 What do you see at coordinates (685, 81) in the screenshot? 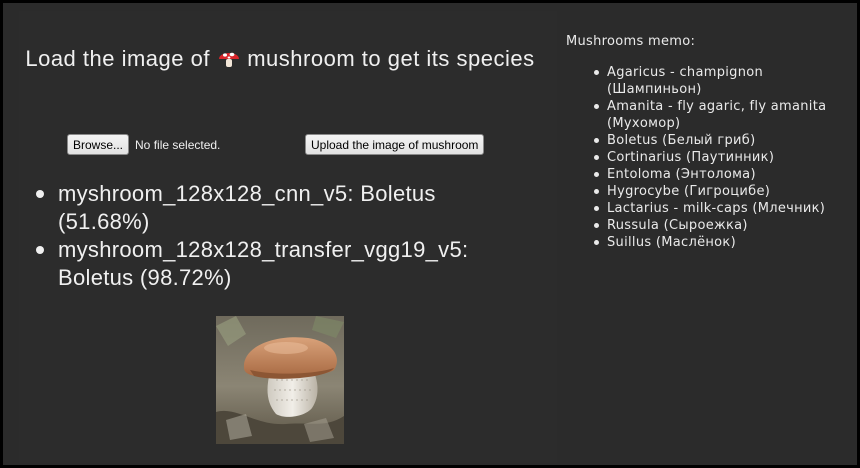
I see `memo-item-label: Agaricus - champignon (Шампиньон)` at bounding box center [685, 81].